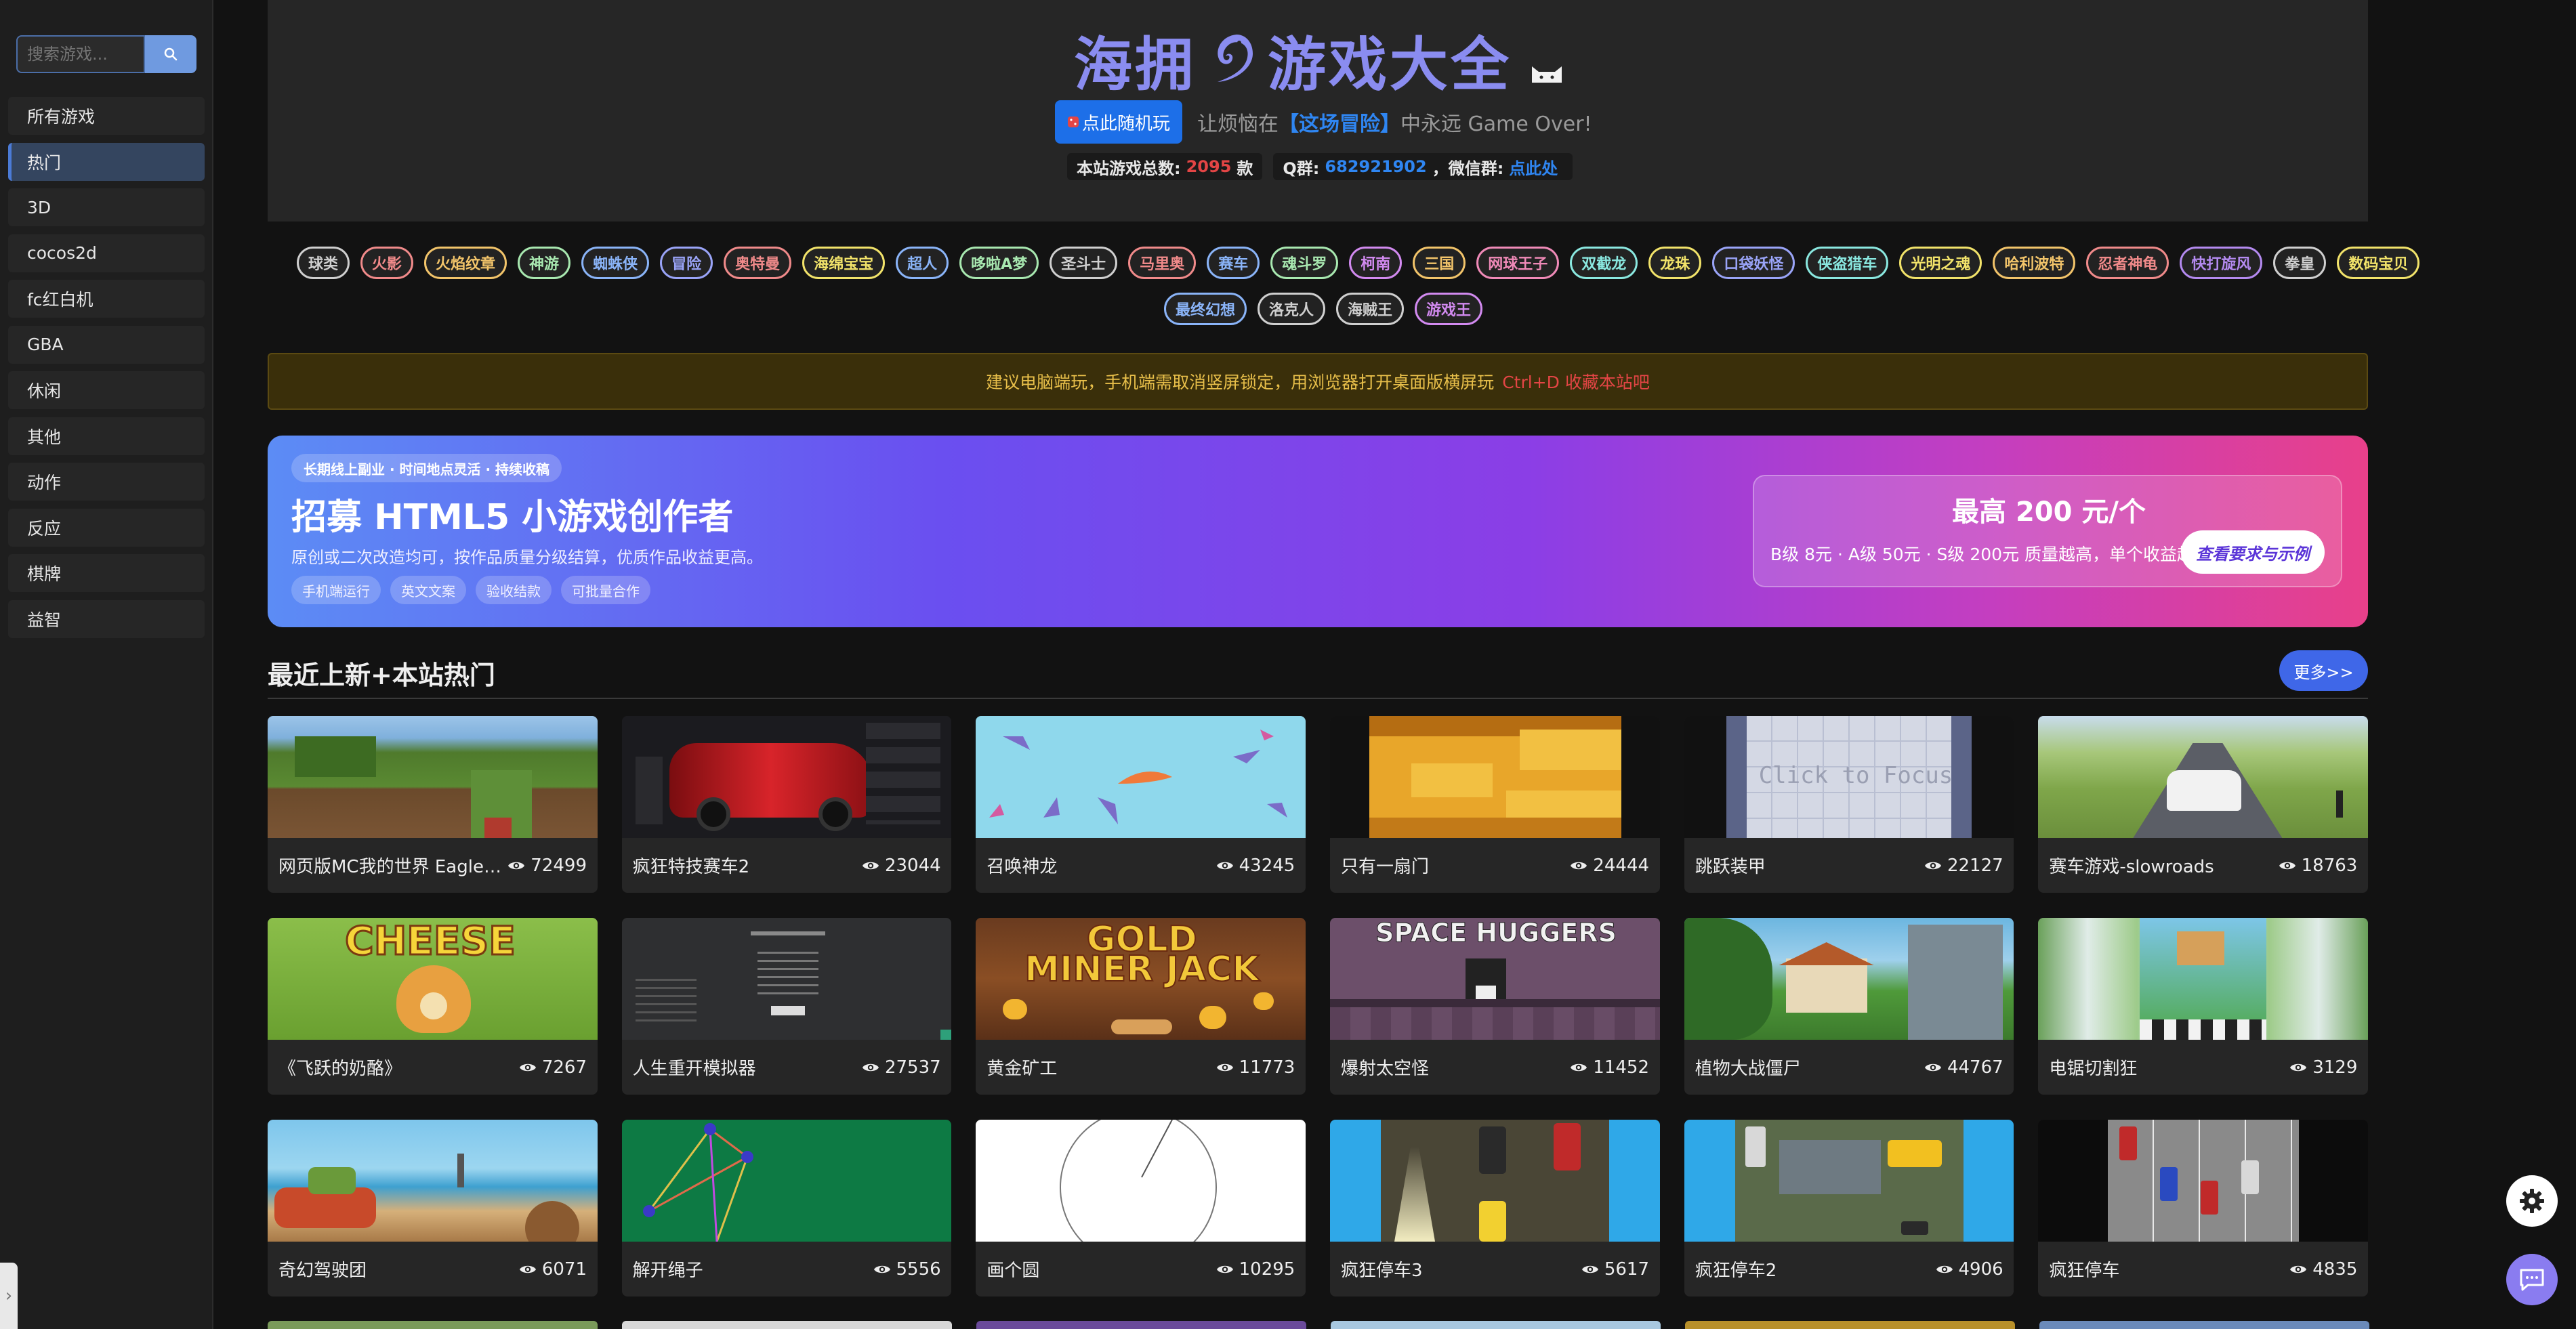 The width and height of the screenshot is (2576, 1329). I want to click on game-card: 解开绳子 5556, so click(786, 1208).